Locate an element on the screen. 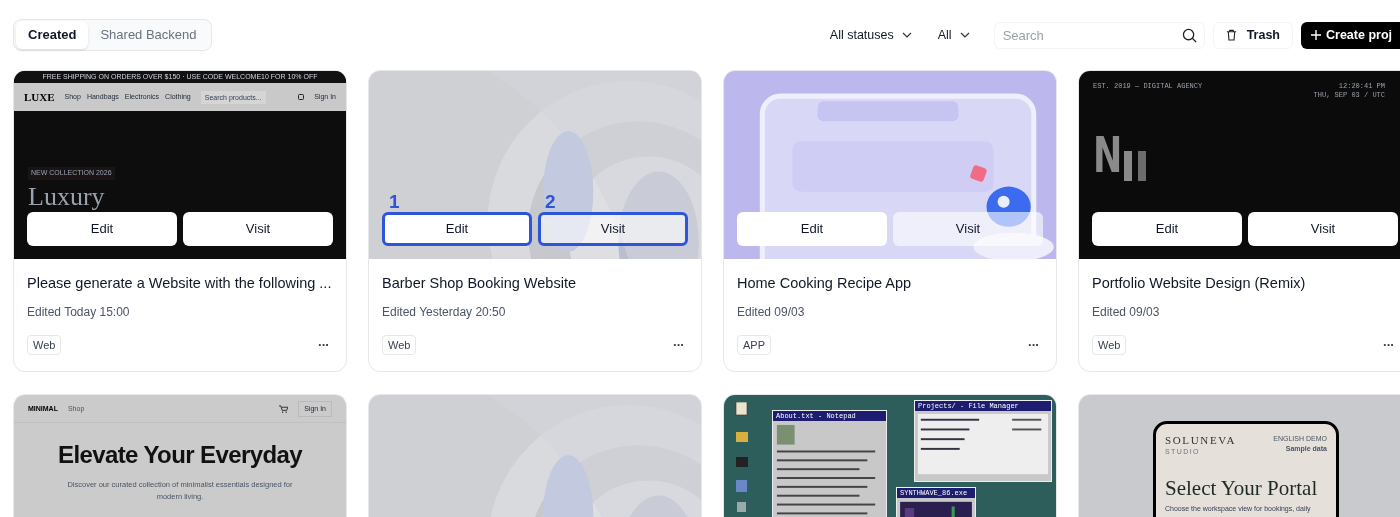 Image resolution: width=1400 pixels, height=517 pixels. site-logo: LUXE is located at coordinates (39, 97).